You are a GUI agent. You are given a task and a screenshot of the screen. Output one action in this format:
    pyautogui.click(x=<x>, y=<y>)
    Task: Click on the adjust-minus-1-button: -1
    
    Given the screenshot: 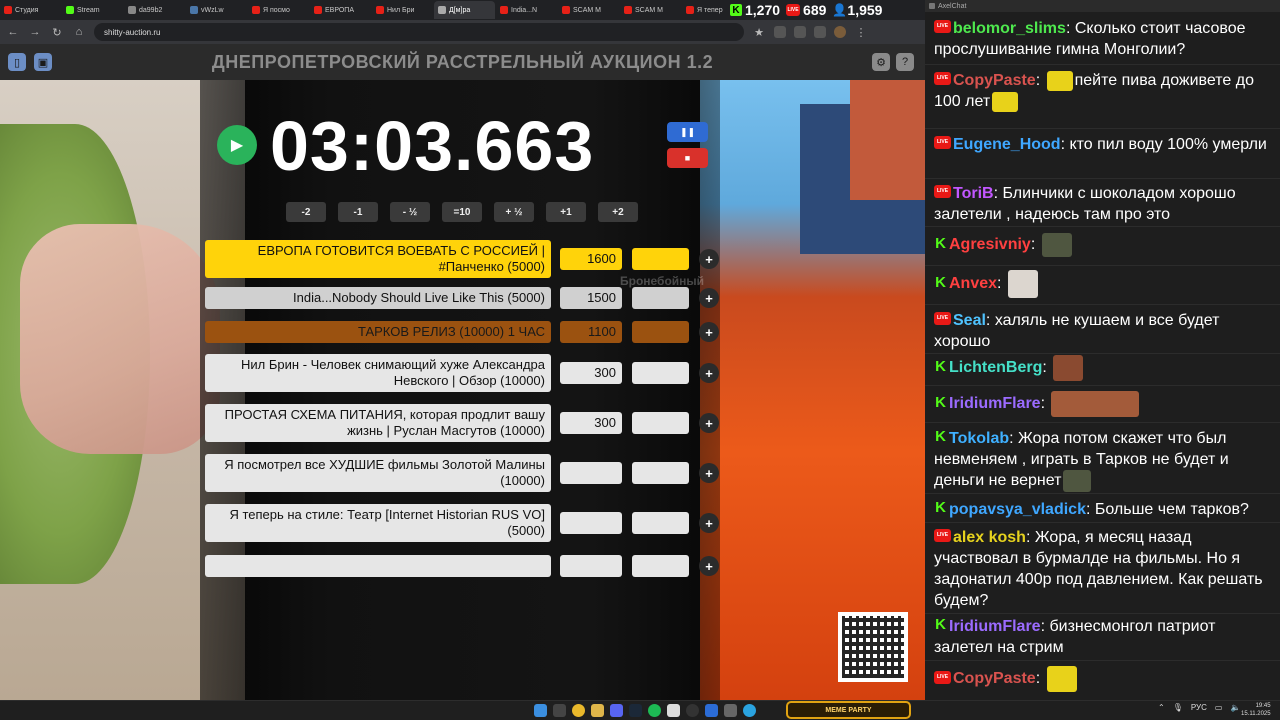 What is the action you would take?
    pyautogui.click(x=358, y=212)
    